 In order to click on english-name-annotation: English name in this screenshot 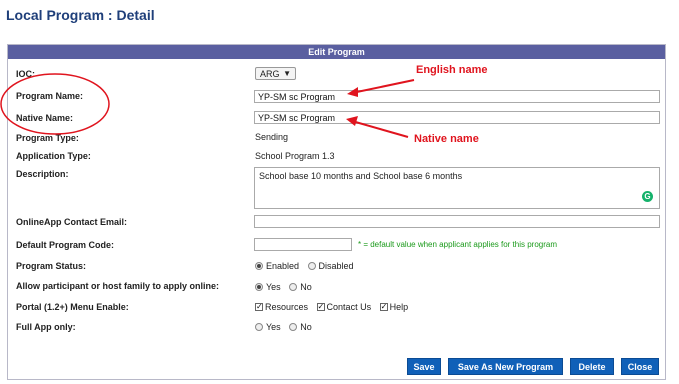, I will do `click(452, 70)`.